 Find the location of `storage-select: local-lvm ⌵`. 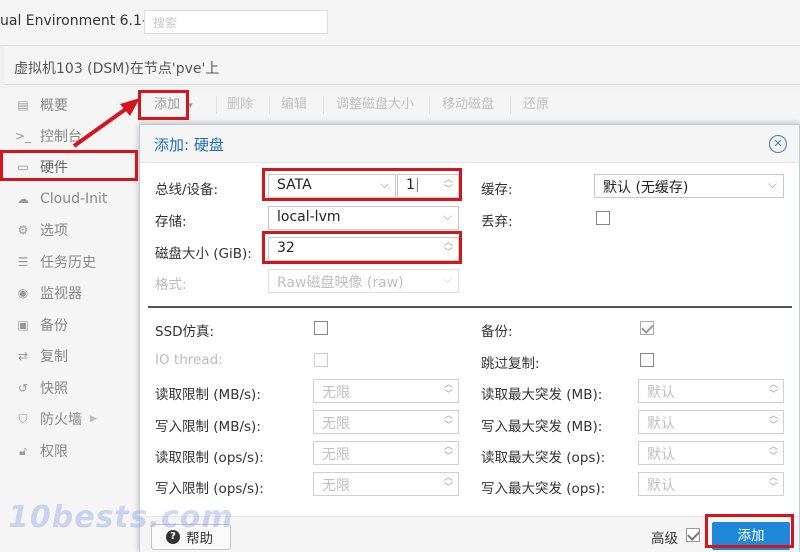

storage-select: local-lvm ⌵ is located at coordinates (363, 218).